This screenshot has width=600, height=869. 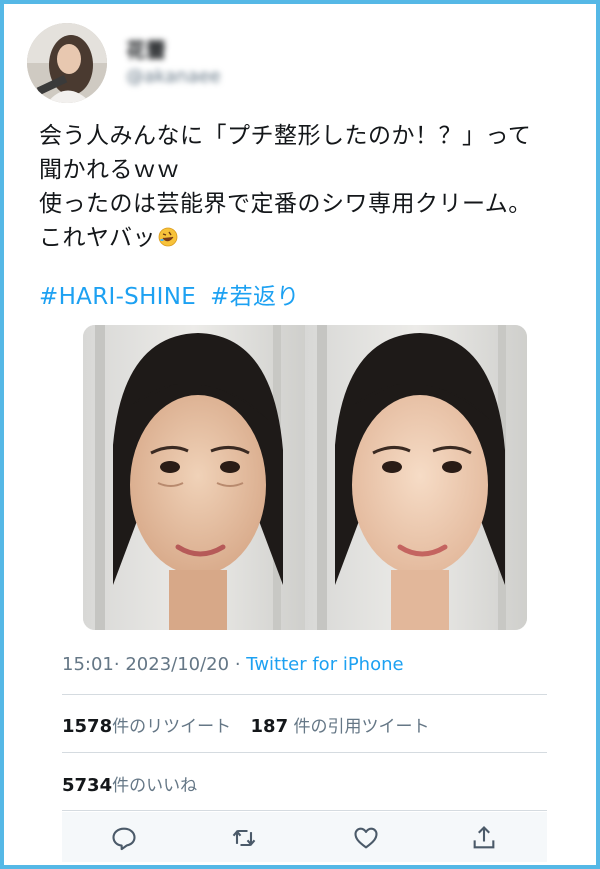 I want to click on tweet-time: 15:01, so click(x=88, y=664).